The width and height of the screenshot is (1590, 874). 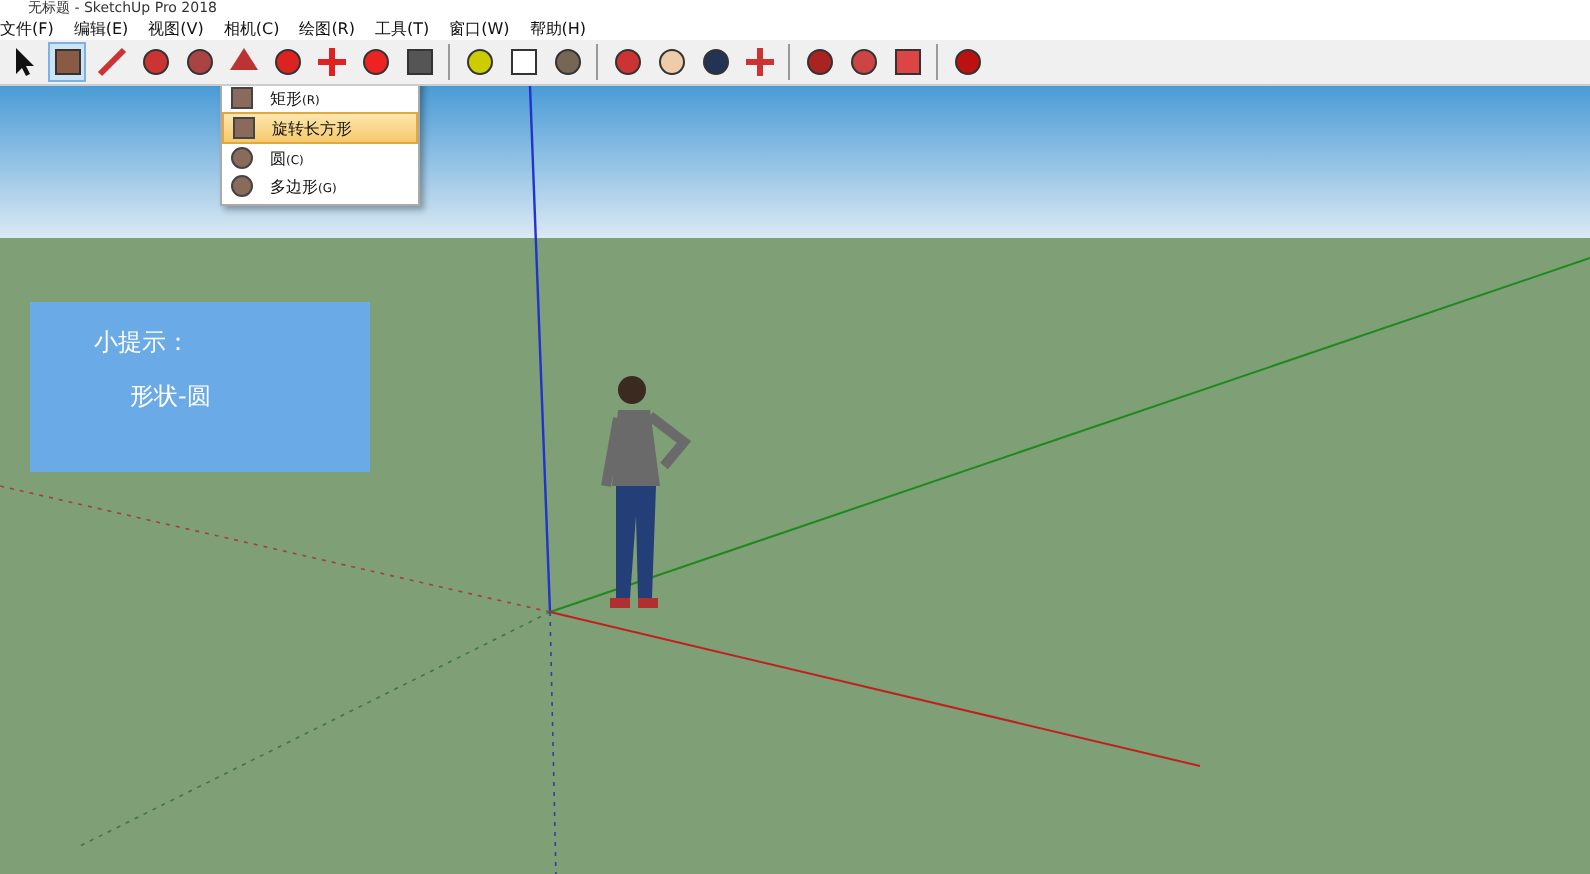 I want to click on toolbar-button, so click(x=67, y=62).